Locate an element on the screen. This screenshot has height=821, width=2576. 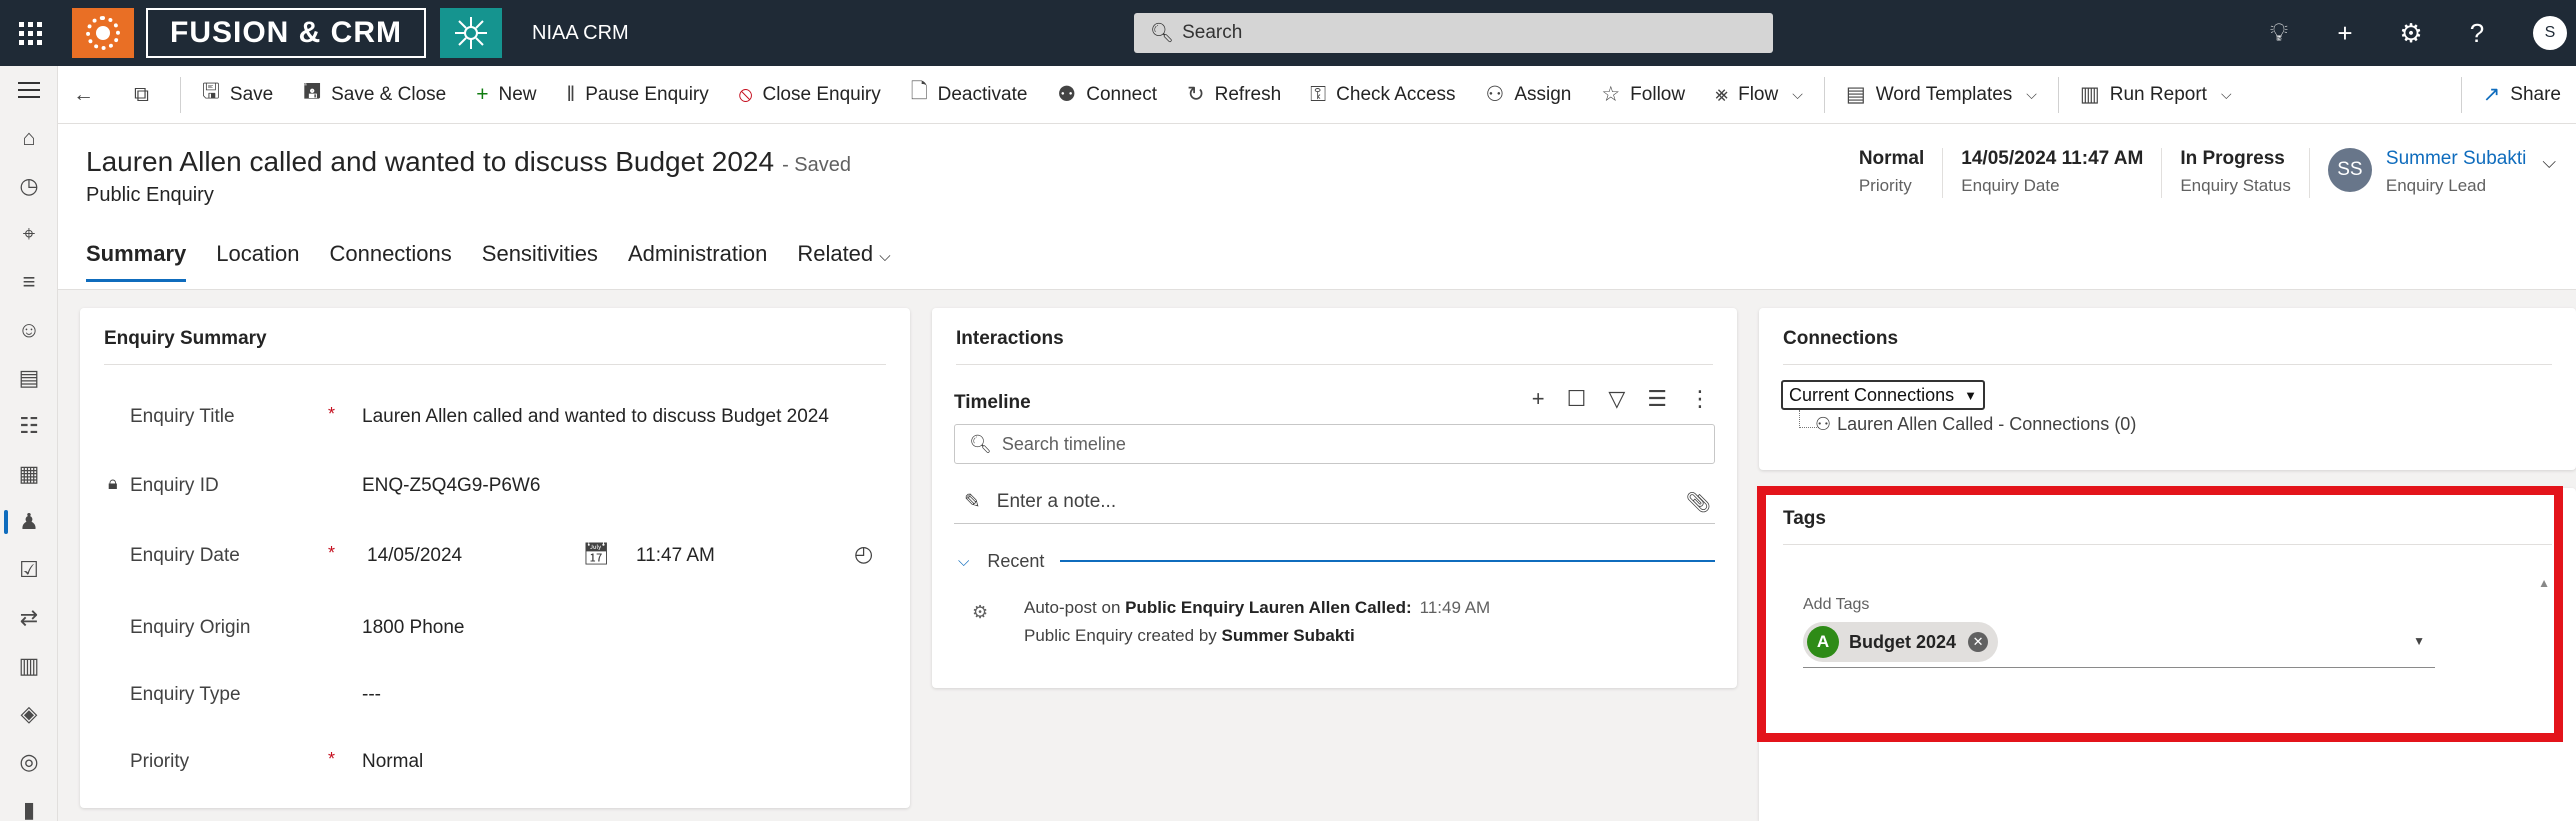
pause-enquiry-button: ‖ Pause Enquiry is located at coordinates (638, 95).